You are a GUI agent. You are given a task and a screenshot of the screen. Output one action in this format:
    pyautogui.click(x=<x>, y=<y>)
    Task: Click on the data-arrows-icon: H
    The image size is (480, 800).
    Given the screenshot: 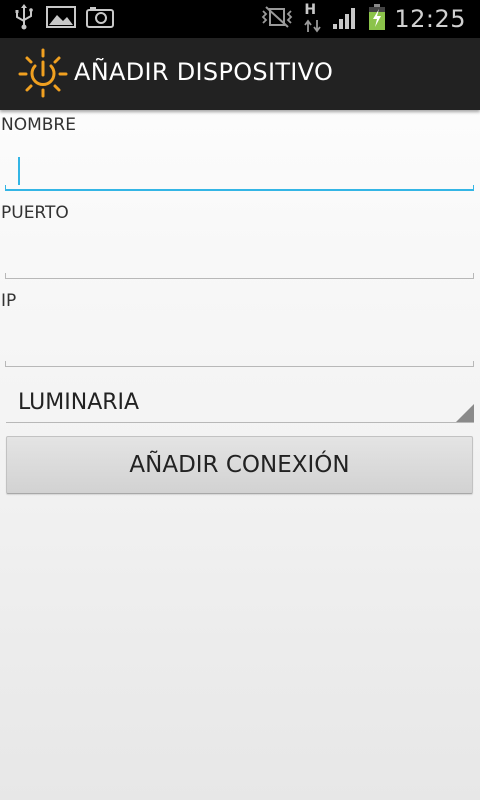 What is the action you would take?
    pyautogui.click(x=313, y=18)
    